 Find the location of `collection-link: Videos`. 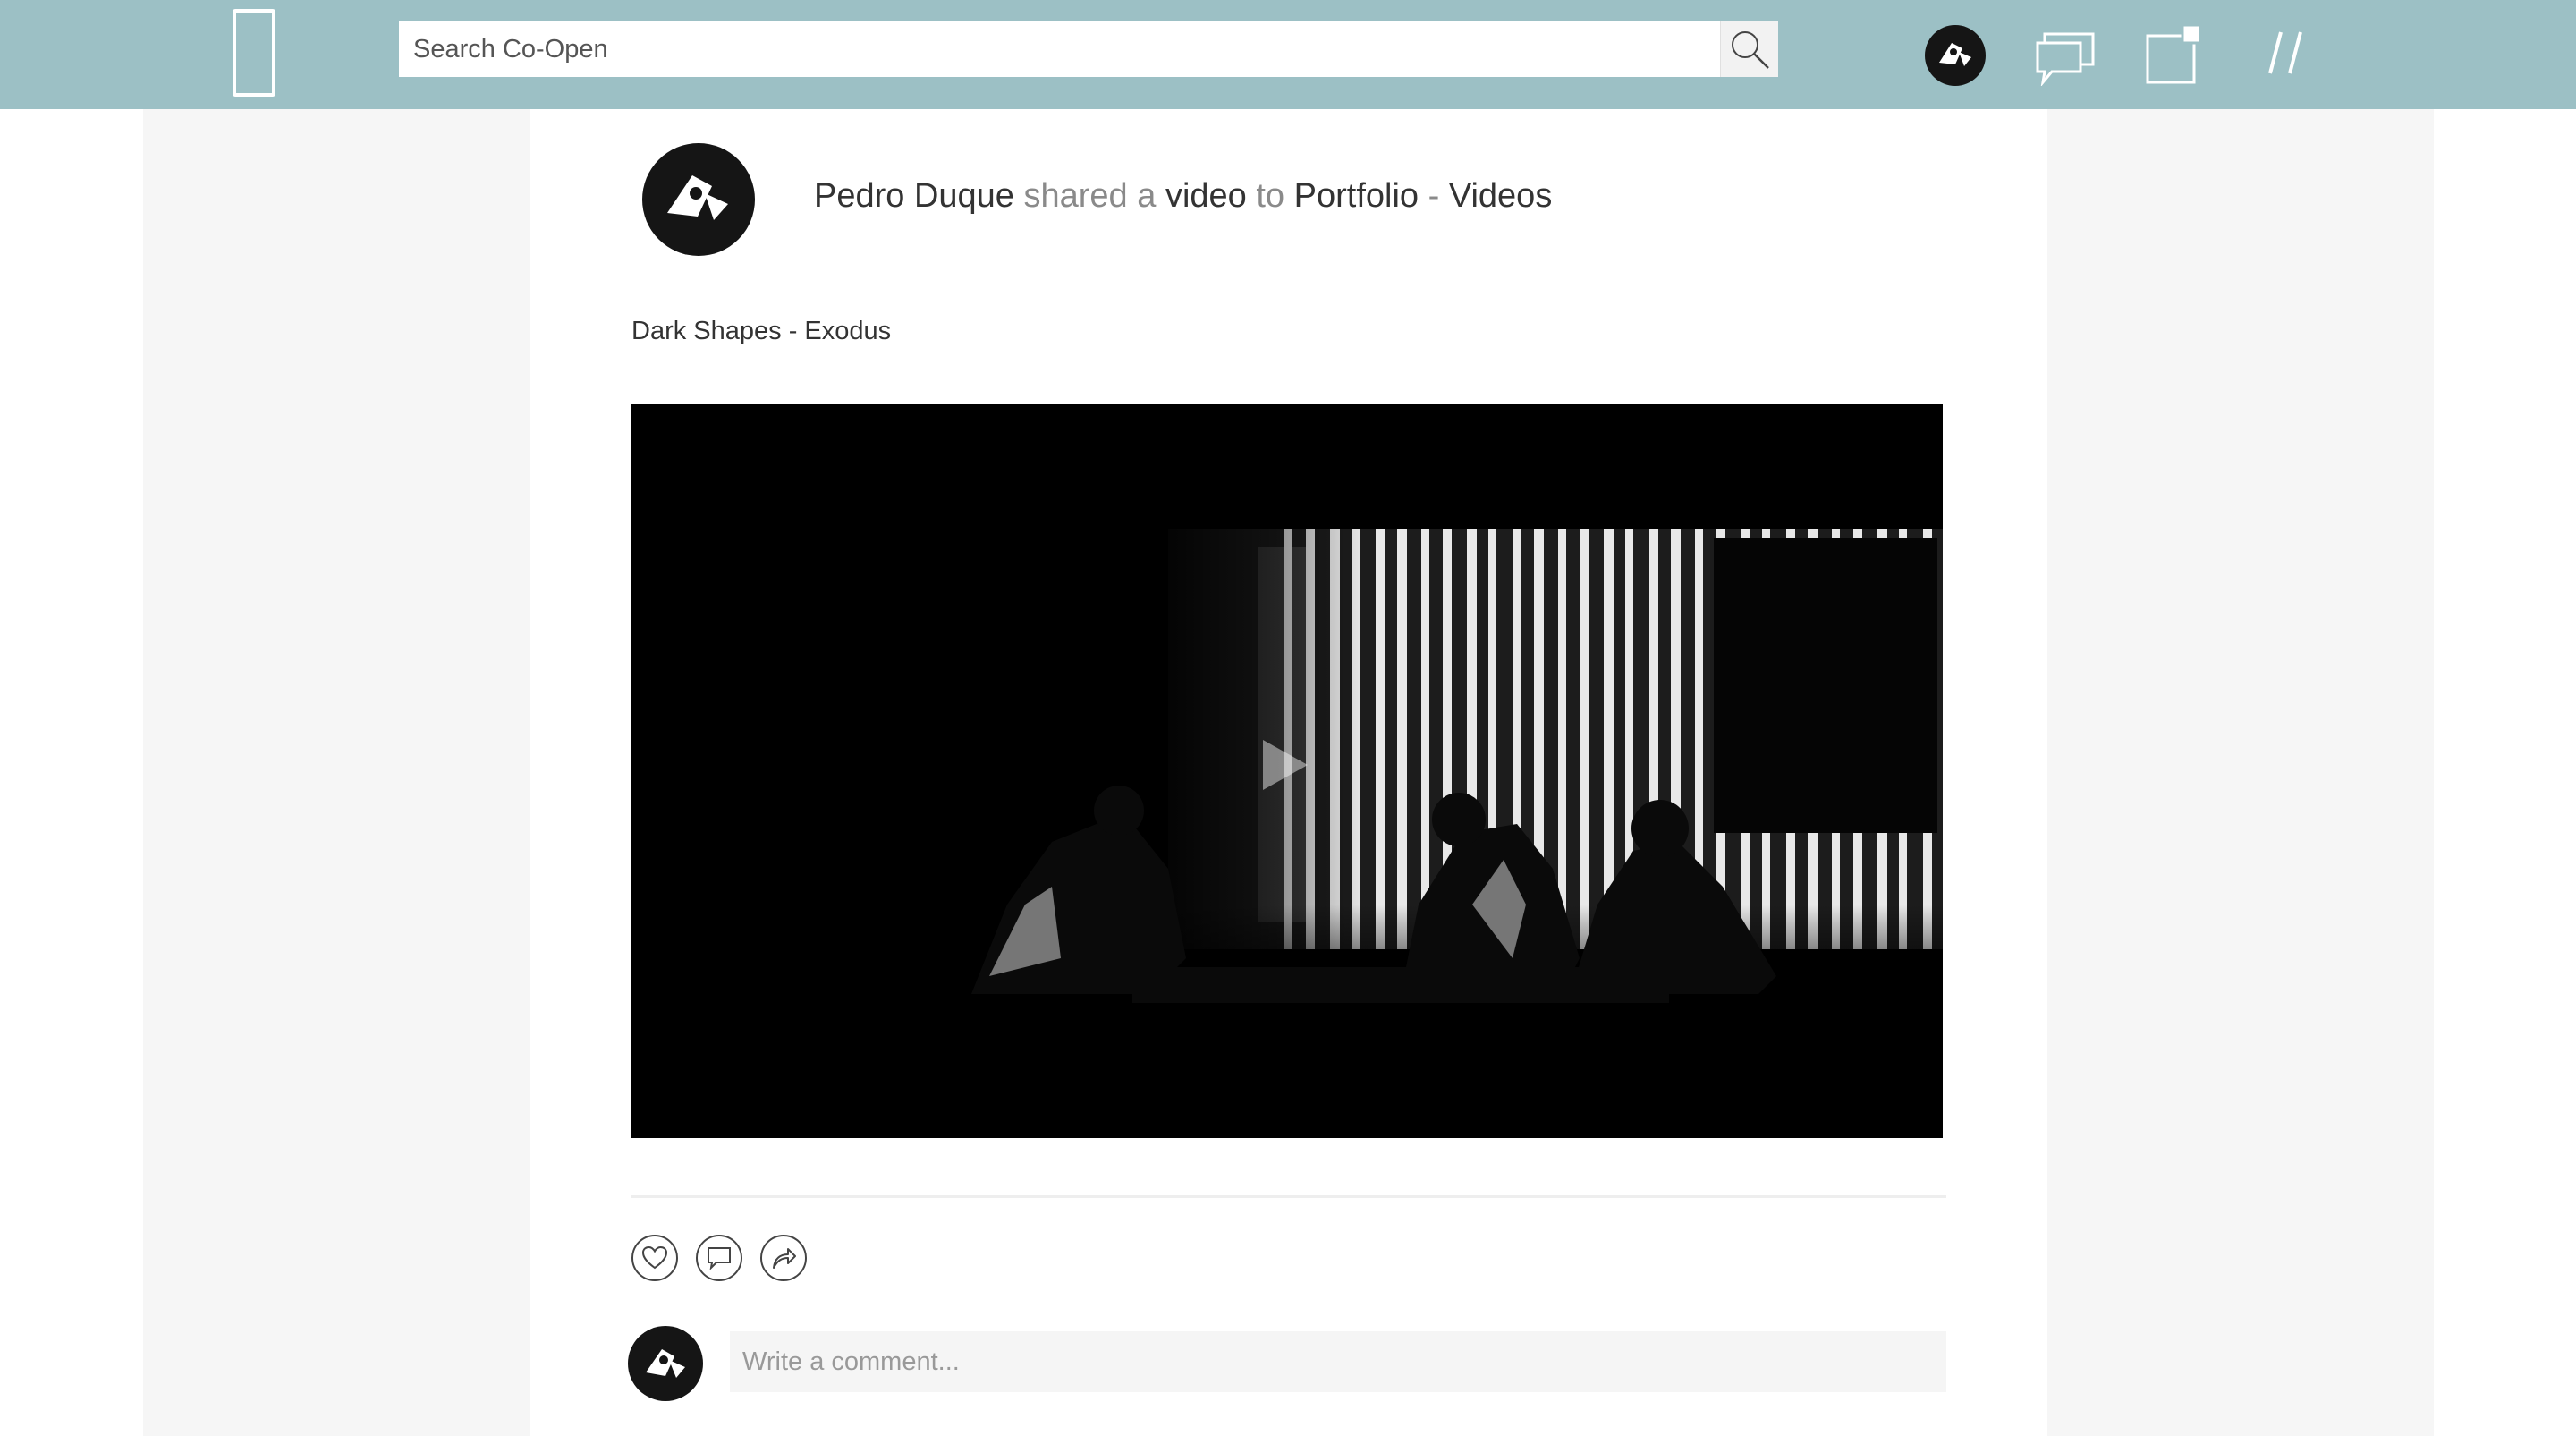

collection-link: Videos is located at coordinates (1501, 196).